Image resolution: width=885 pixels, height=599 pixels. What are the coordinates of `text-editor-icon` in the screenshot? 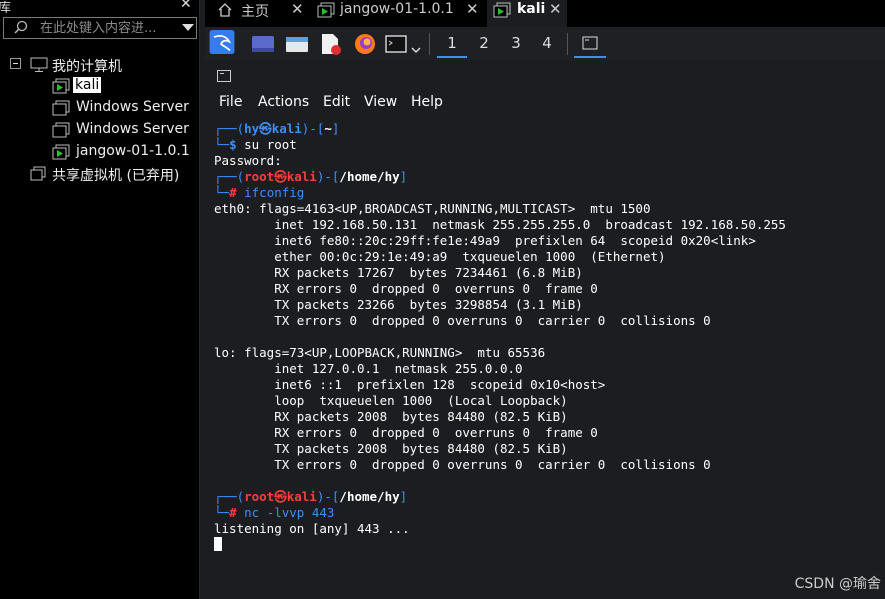 It's located at (331, 44).